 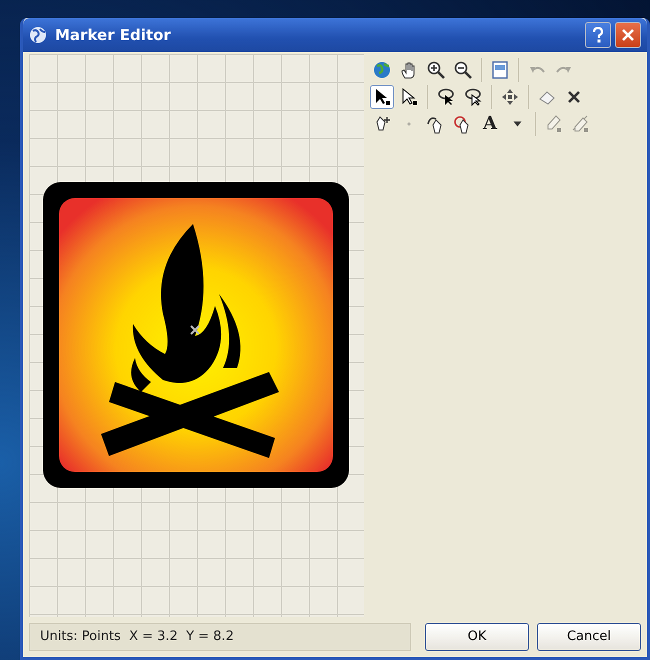 I want to click on cancel-button: Cancel, so click(x=589, y=637).